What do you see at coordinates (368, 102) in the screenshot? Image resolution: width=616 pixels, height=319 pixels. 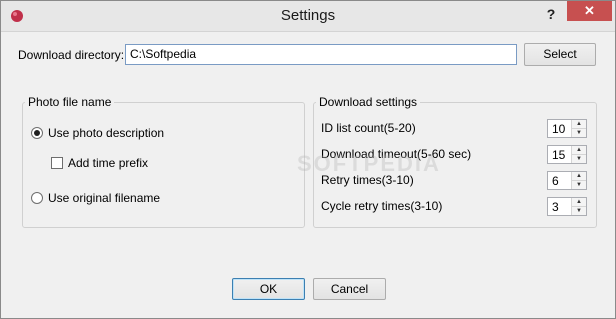 I see `download-settings-legend: Download settings` at bounding box center [368, 102].